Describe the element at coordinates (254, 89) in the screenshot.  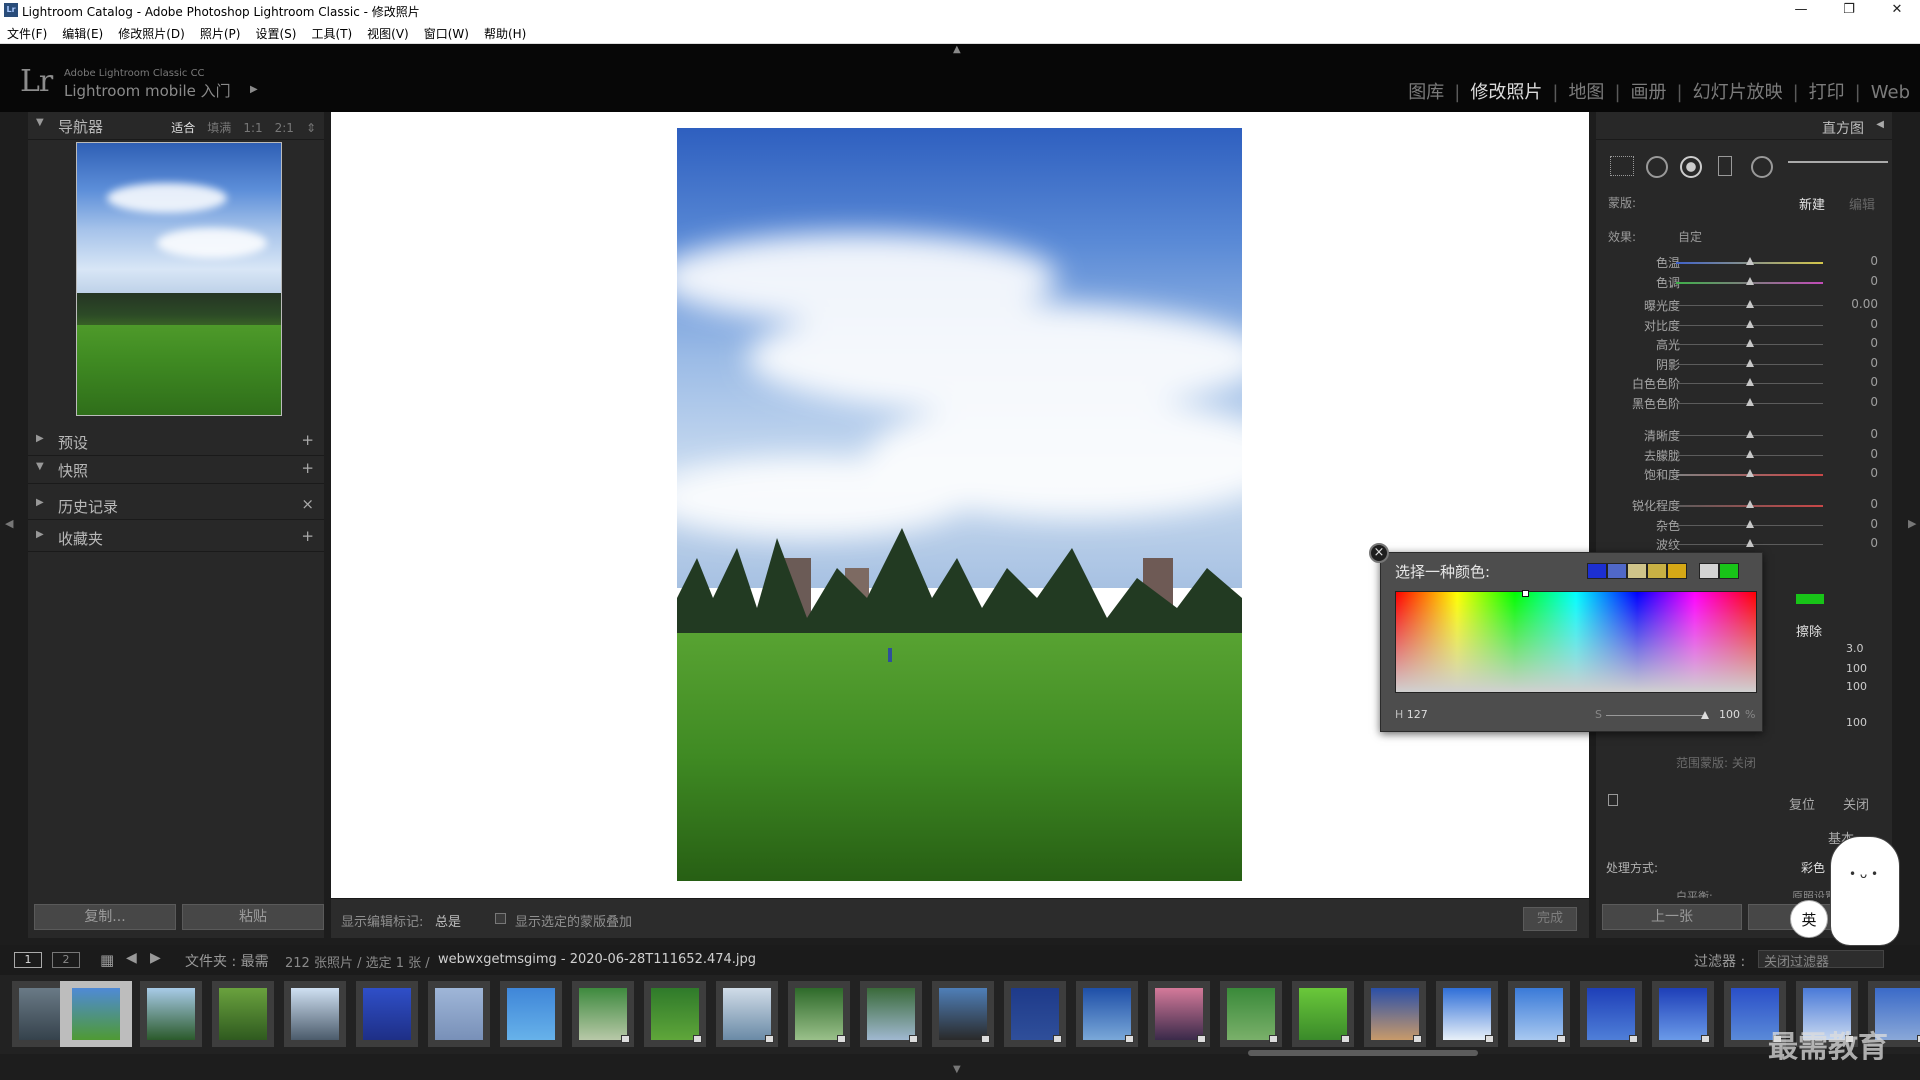
I see `play-triangle-icon: ▶` at that location.